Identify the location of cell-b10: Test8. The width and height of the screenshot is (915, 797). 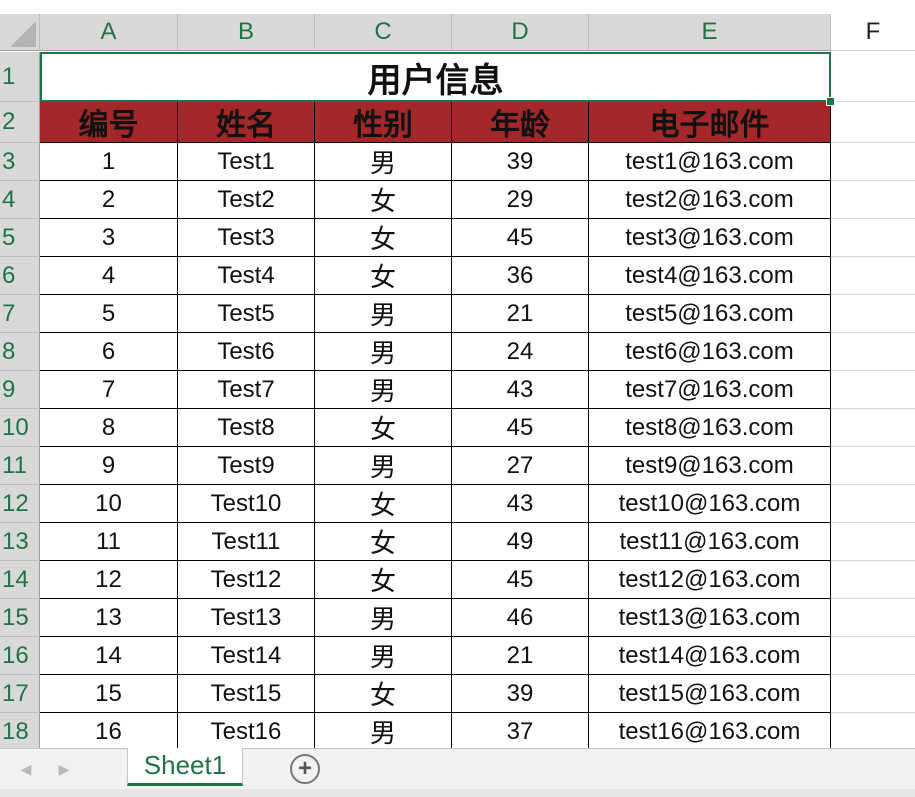
(246, 428).